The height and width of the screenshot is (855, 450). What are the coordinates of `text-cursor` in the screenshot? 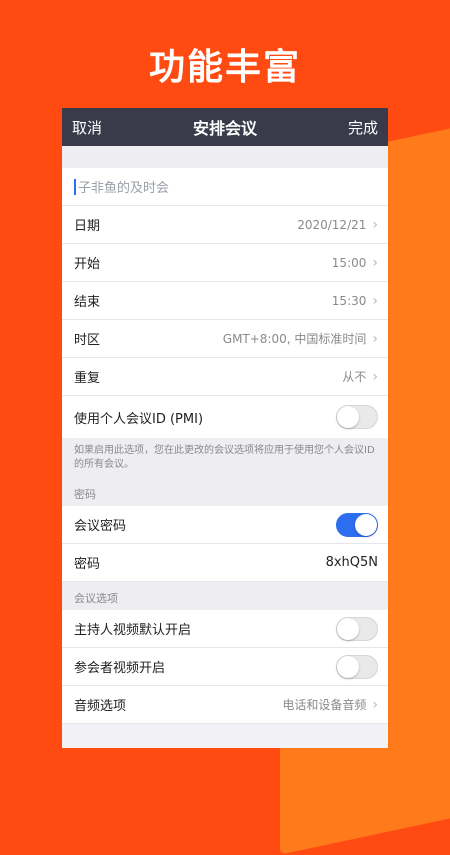 It's located at (75, 186).